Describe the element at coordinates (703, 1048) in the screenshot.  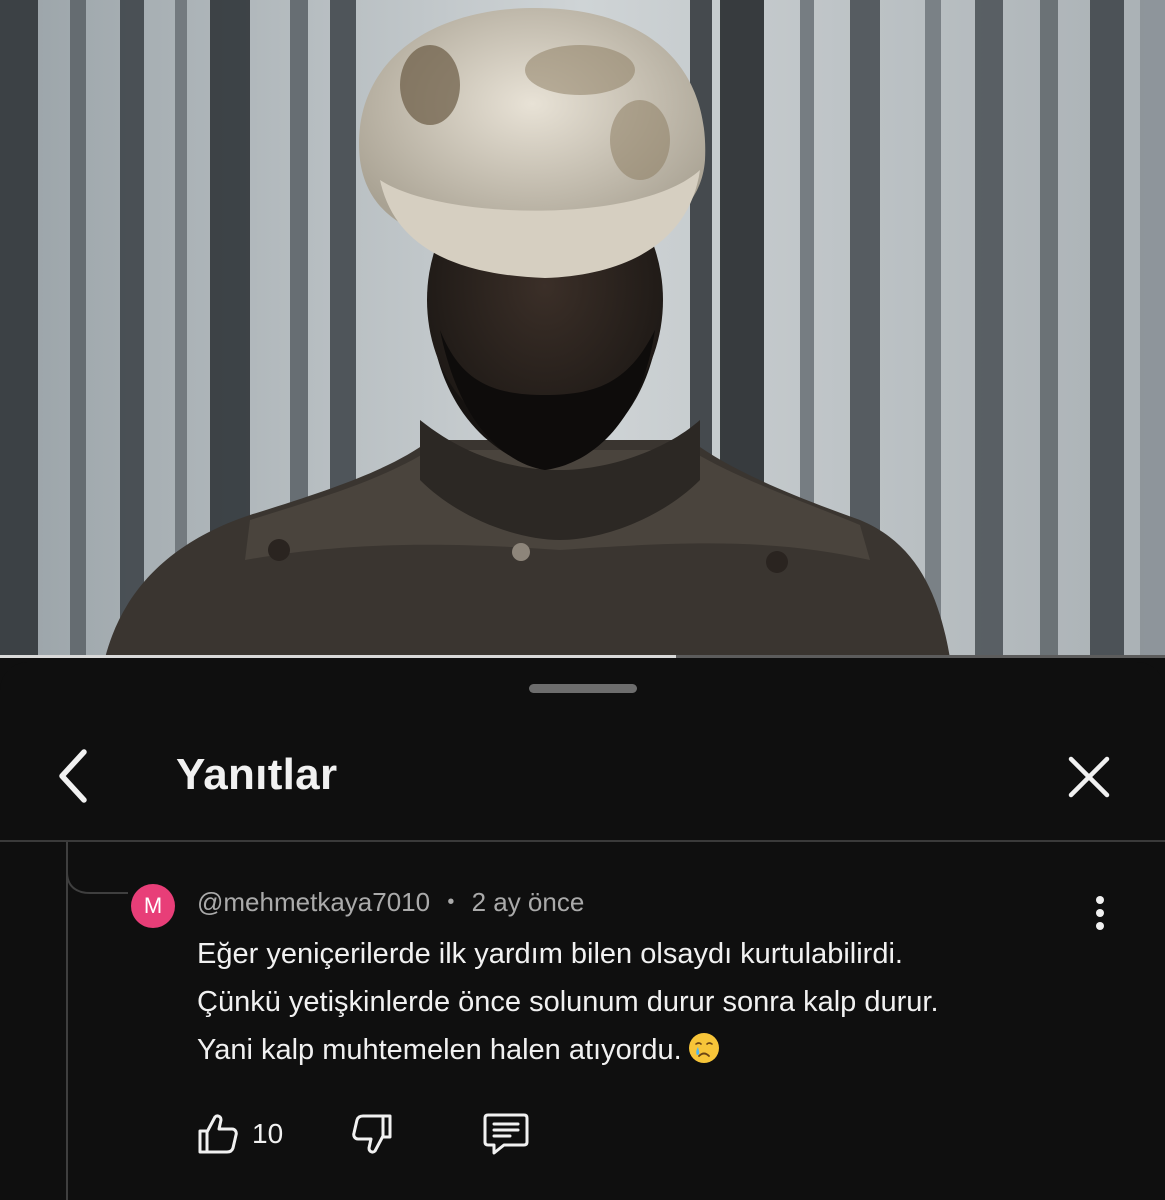
I see `crying-face-icon` at that location.